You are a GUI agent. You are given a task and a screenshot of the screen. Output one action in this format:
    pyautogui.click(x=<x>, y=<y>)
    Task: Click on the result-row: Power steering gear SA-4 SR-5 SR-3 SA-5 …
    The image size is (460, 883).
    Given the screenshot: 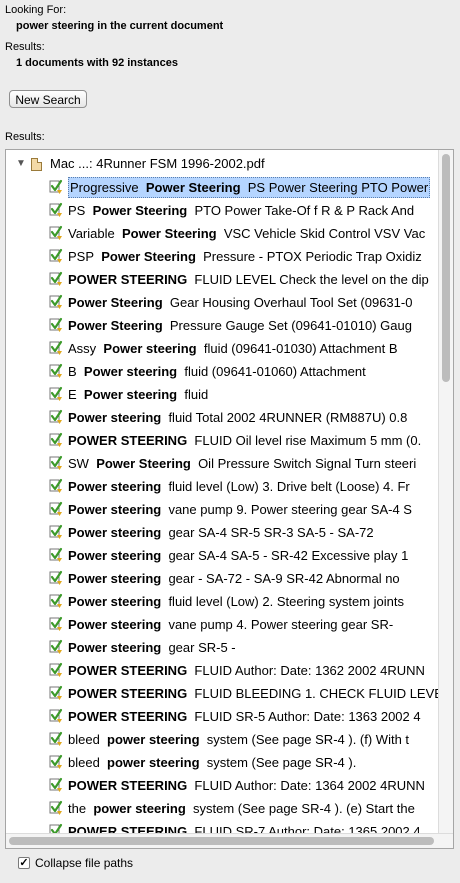 What is the action you would take?
    pyautogui.click(x=222, y=532)
    